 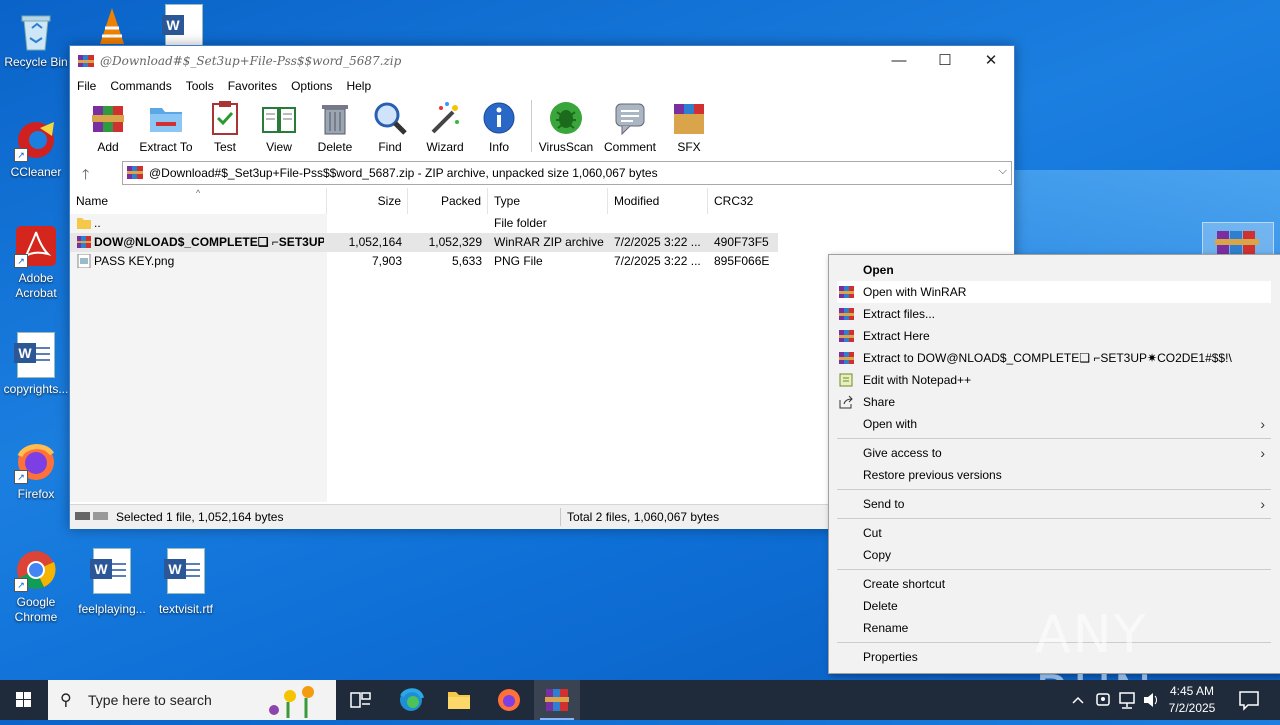 I want to click on menu-item-restore-previous-versions: Restore previous versions, so click(x=1054, y=475).